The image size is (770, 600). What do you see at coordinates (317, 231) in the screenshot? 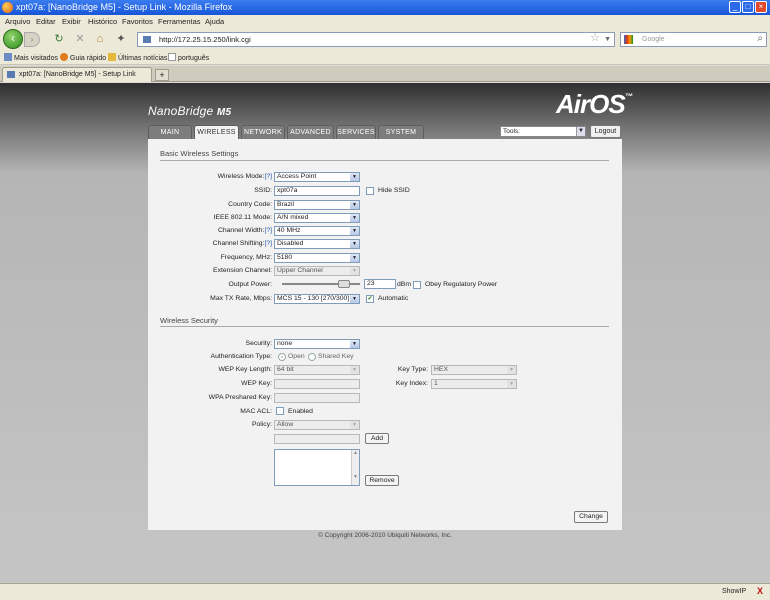
I see `channel-width-select: 40 MHz ▼` at bounding box center [317, 231].